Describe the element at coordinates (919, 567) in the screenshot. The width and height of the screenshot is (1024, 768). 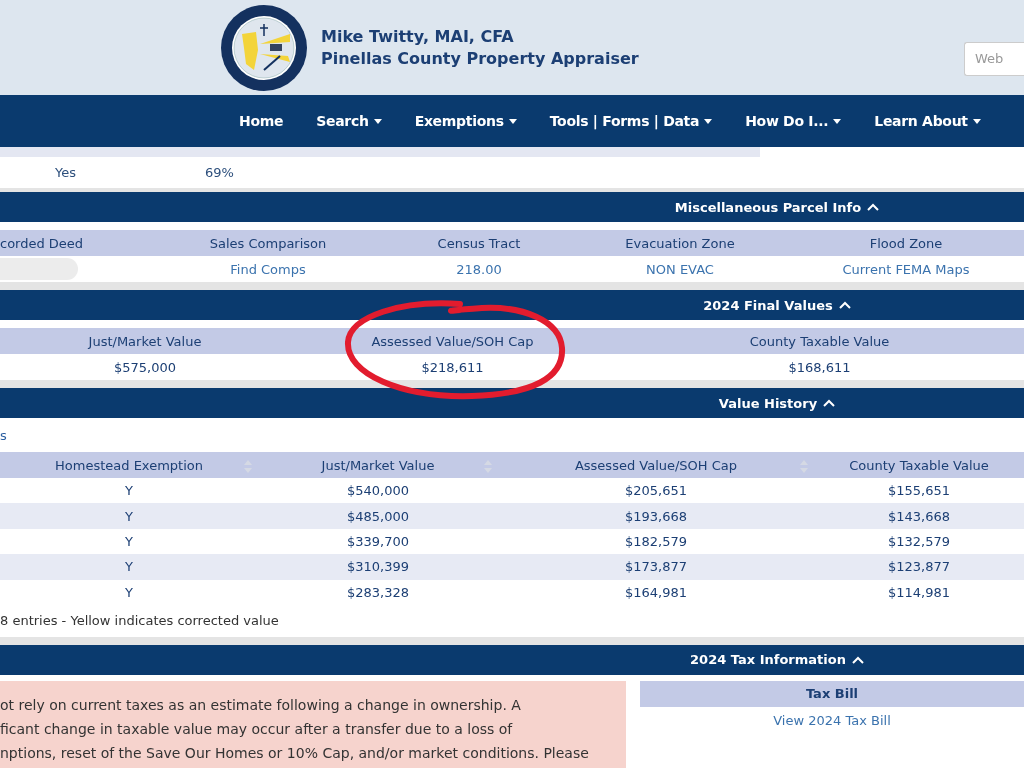
I see `table-cell-text: $123,877` at that location.